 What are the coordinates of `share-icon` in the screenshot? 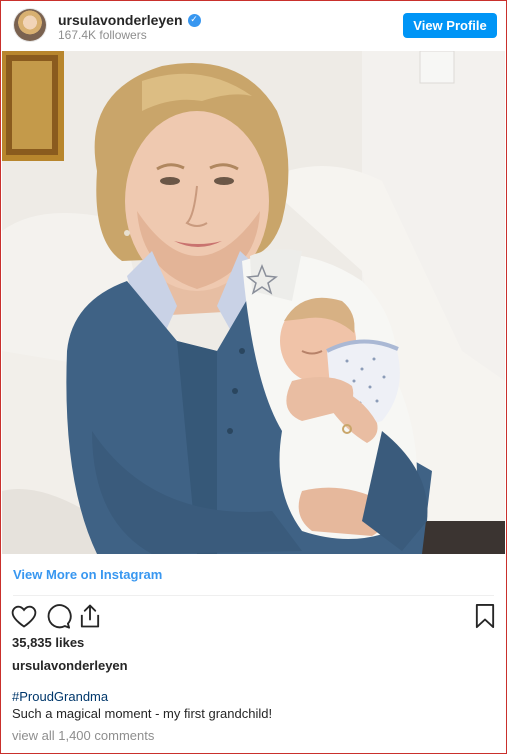 It's located at (90, 616).